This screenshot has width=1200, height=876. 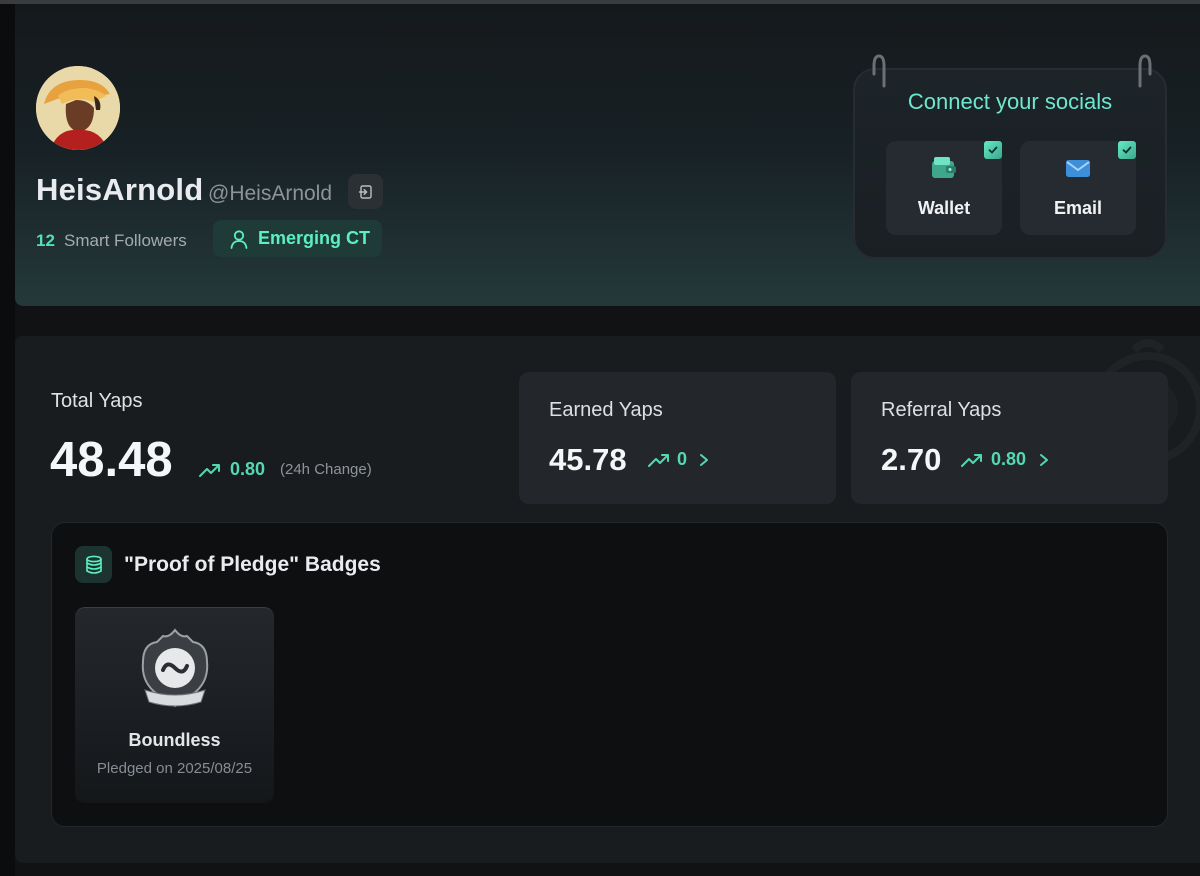 I want to click on pledge-badges-title: "Proof of Pledge" Badges, so click(x=252, y=564).